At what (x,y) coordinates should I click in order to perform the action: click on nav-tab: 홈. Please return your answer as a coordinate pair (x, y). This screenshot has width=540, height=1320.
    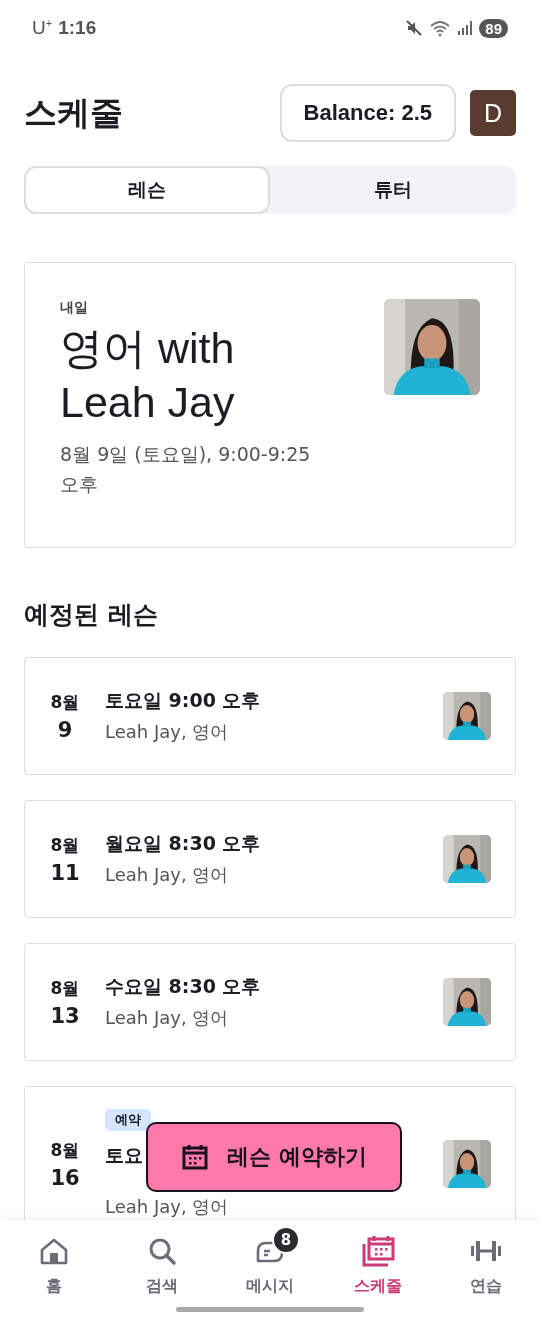
    Looking at the image, I should click on (54, 1270).